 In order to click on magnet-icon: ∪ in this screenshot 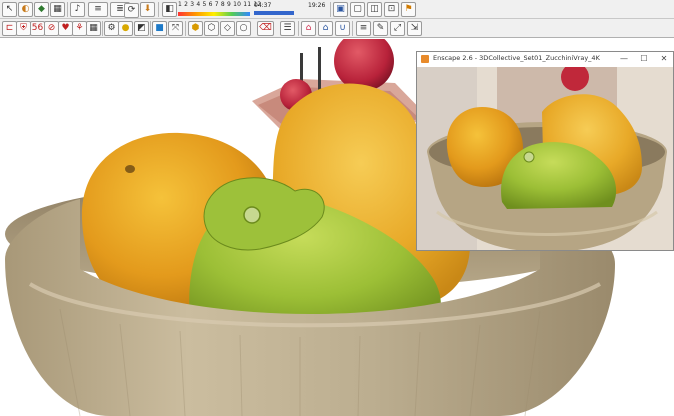, I will do `click(342, 28)`.